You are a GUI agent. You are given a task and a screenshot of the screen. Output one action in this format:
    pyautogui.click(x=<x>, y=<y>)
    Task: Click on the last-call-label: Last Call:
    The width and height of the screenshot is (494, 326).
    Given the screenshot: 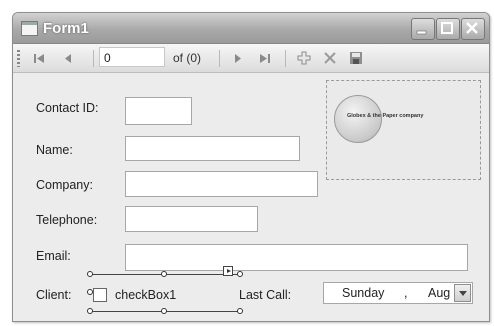 What is the action you would take?
    pyautogui.click(x=265, y=295)
    